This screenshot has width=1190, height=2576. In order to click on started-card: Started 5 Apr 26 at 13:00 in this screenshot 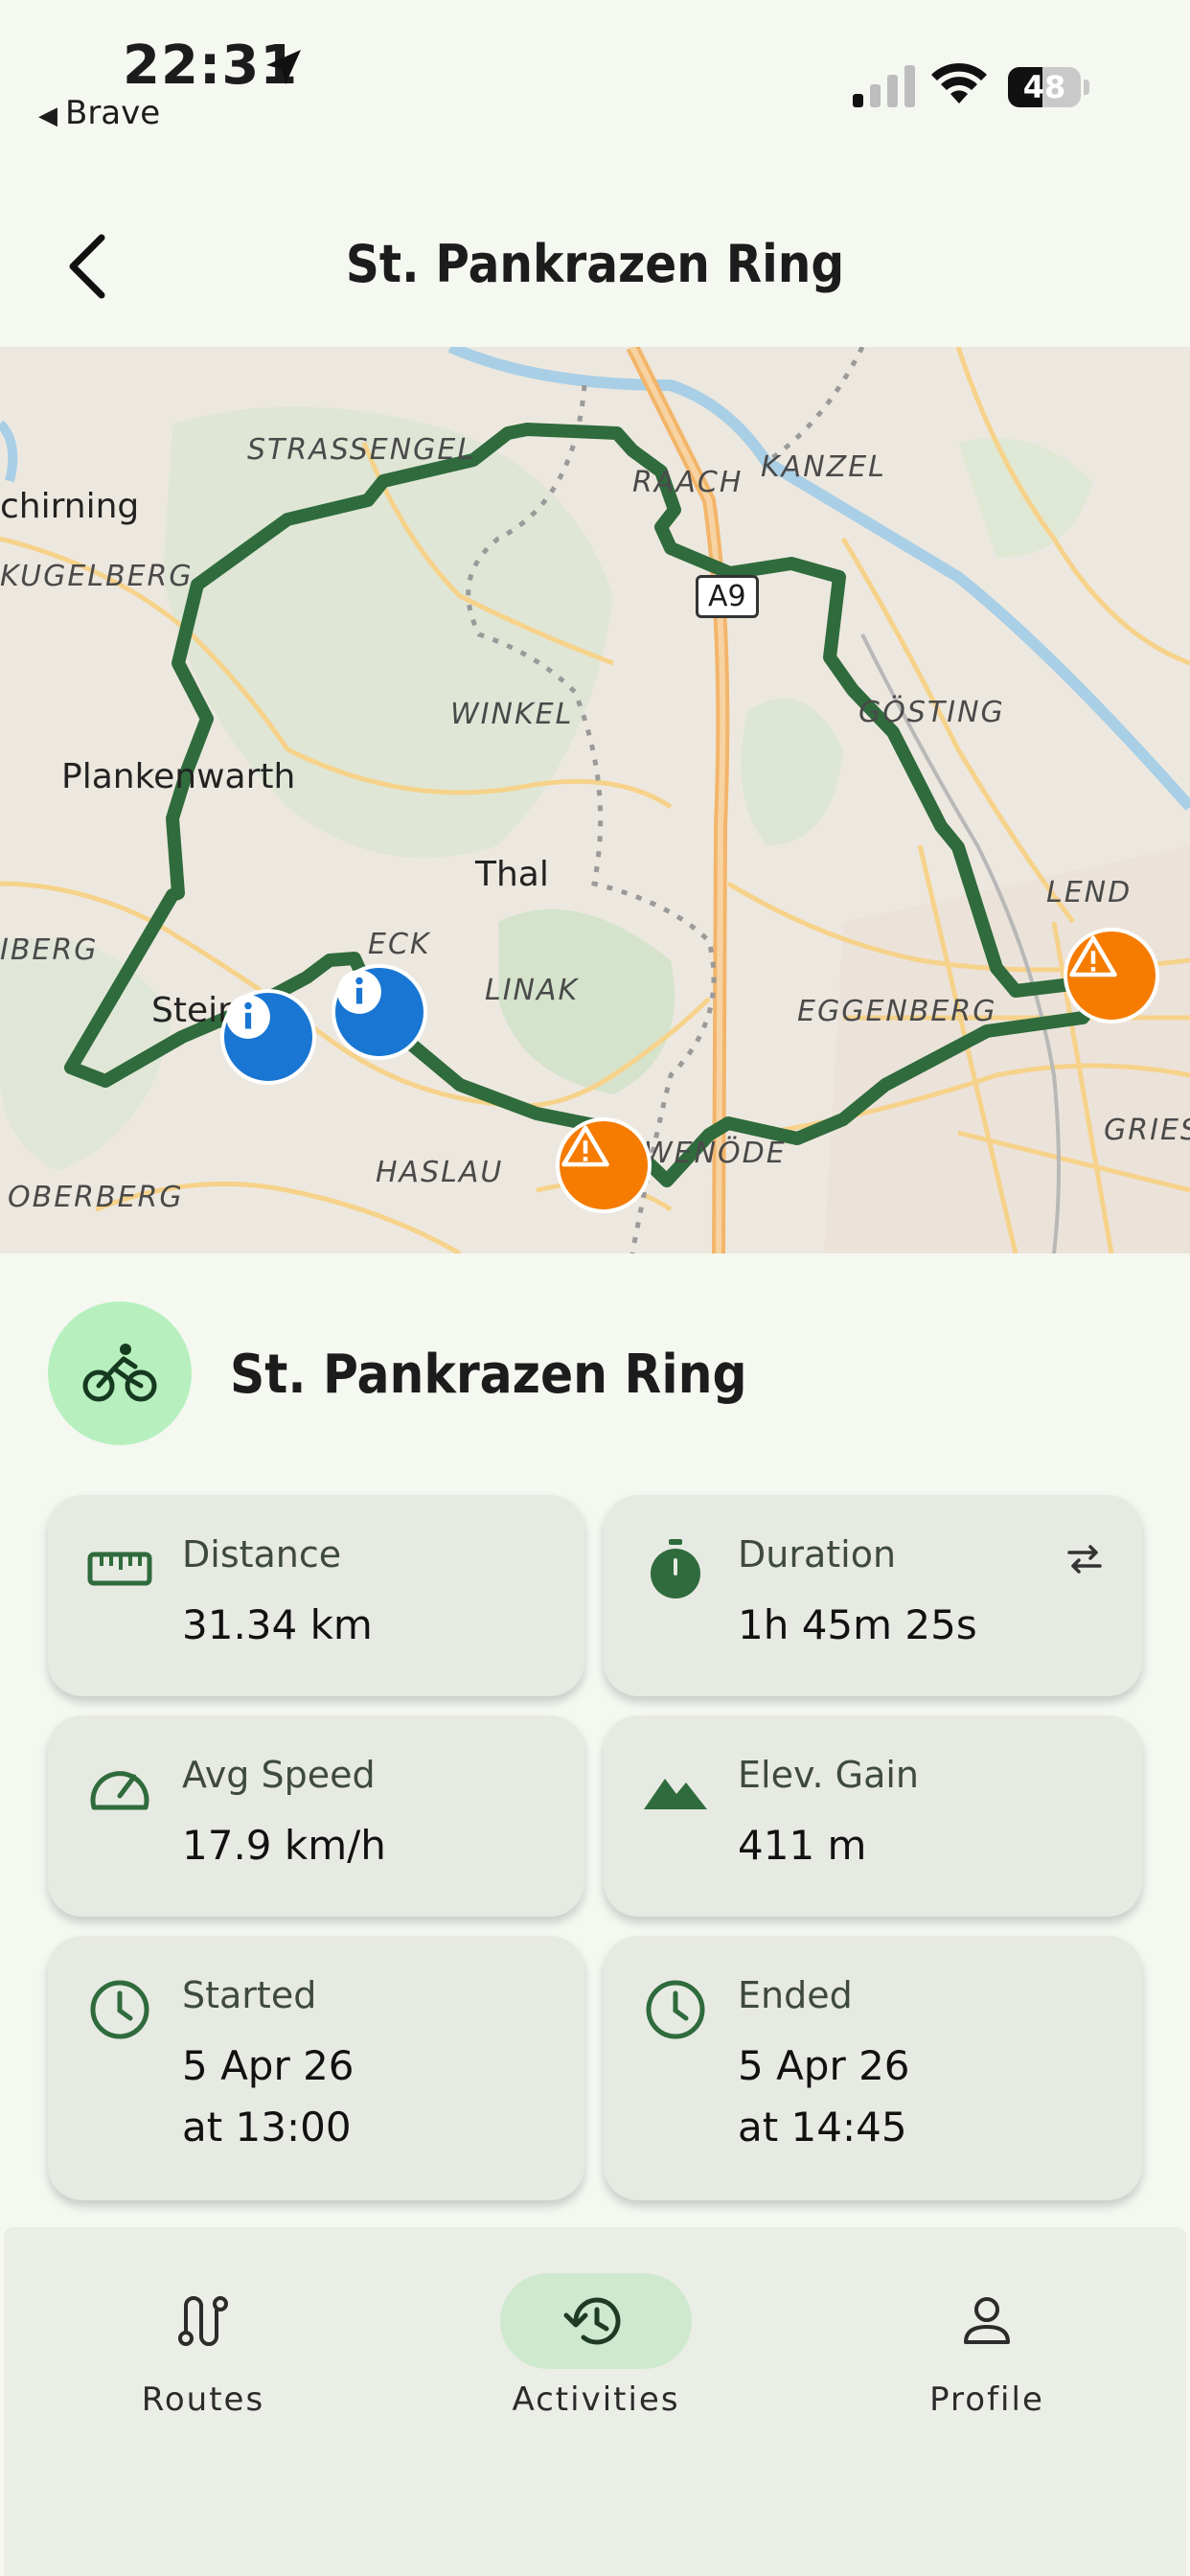, I will do `click(316, 2068)`.